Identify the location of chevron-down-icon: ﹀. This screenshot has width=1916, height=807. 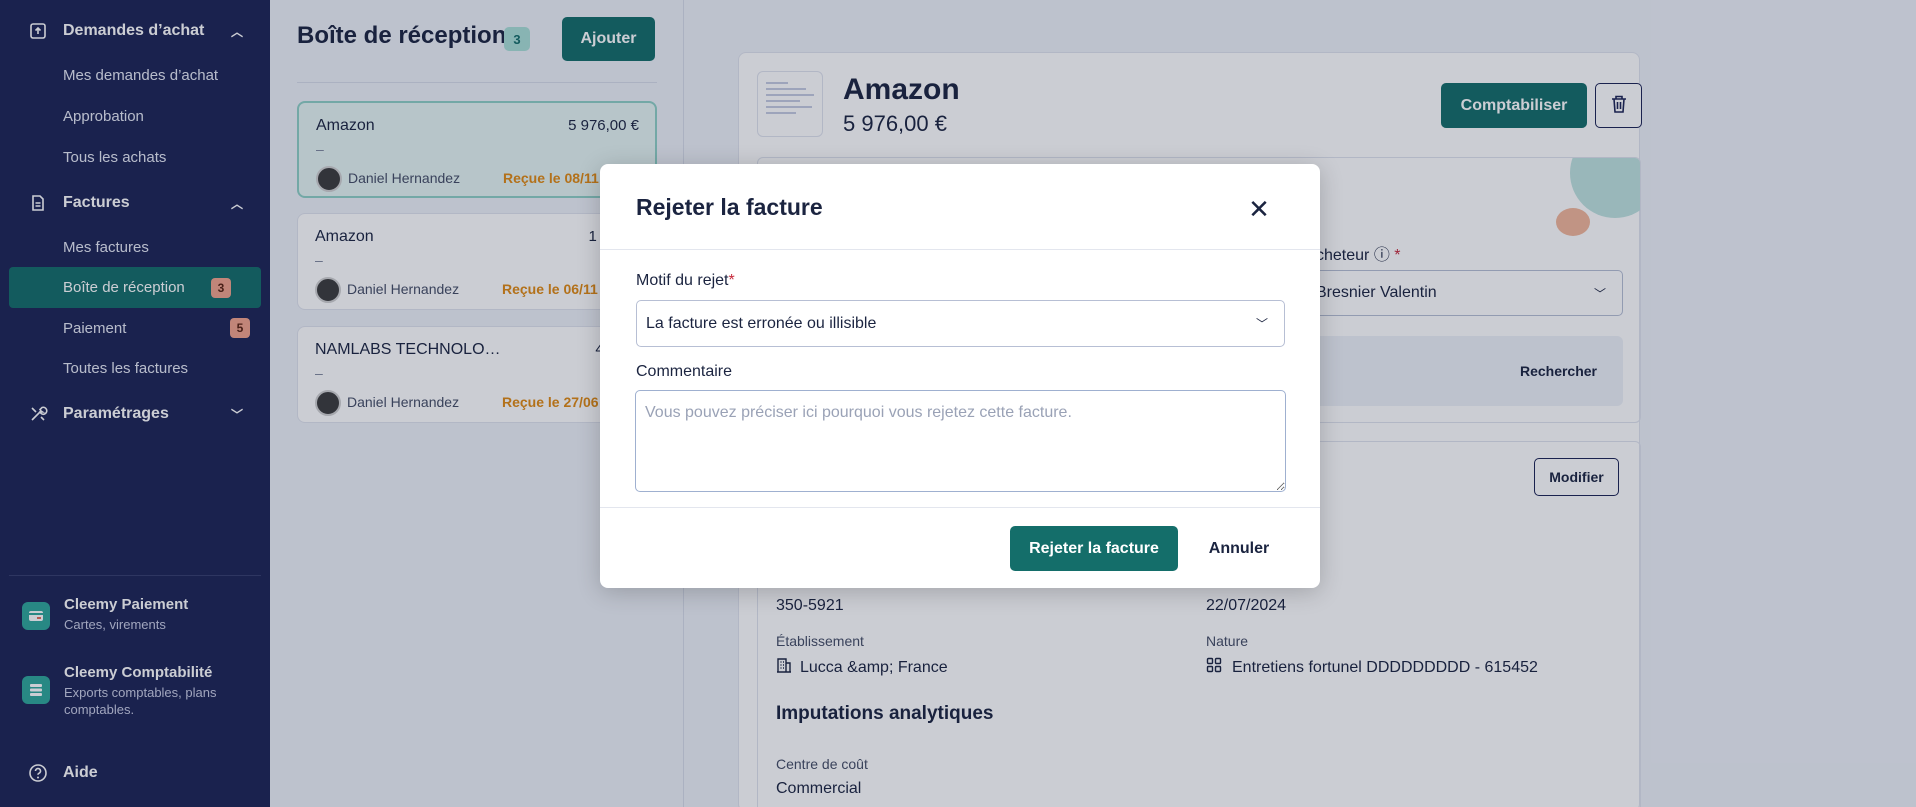
(1261, 324).